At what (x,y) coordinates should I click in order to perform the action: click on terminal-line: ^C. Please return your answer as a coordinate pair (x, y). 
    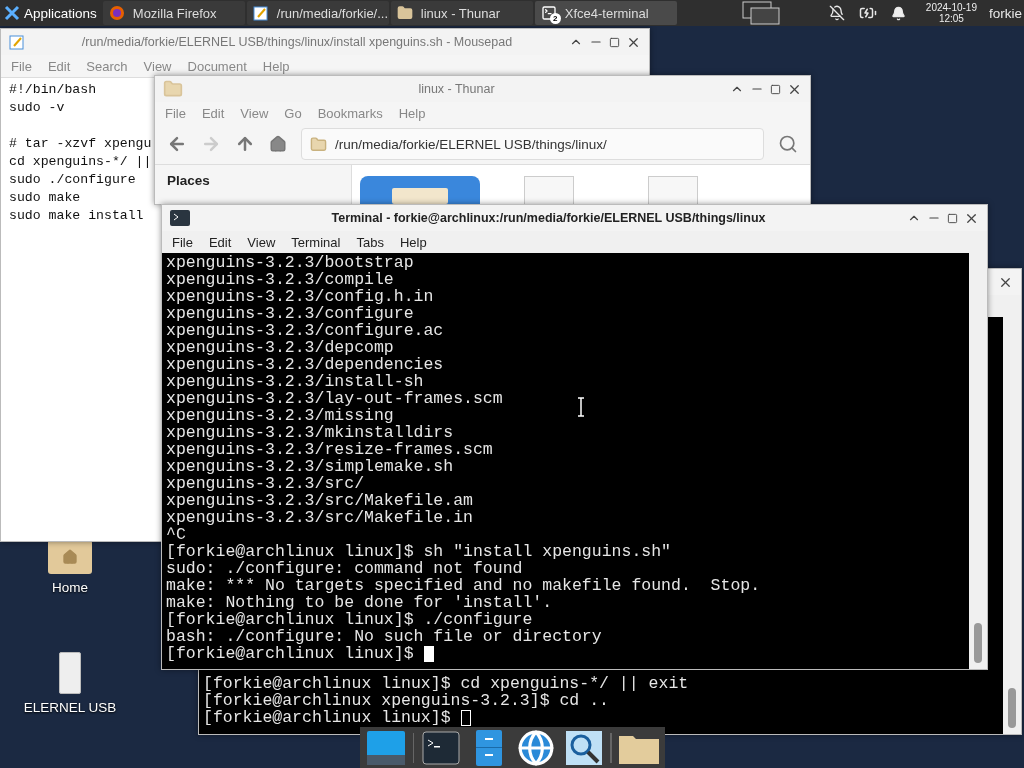
    Looking at the image, I should click on (176, 534).